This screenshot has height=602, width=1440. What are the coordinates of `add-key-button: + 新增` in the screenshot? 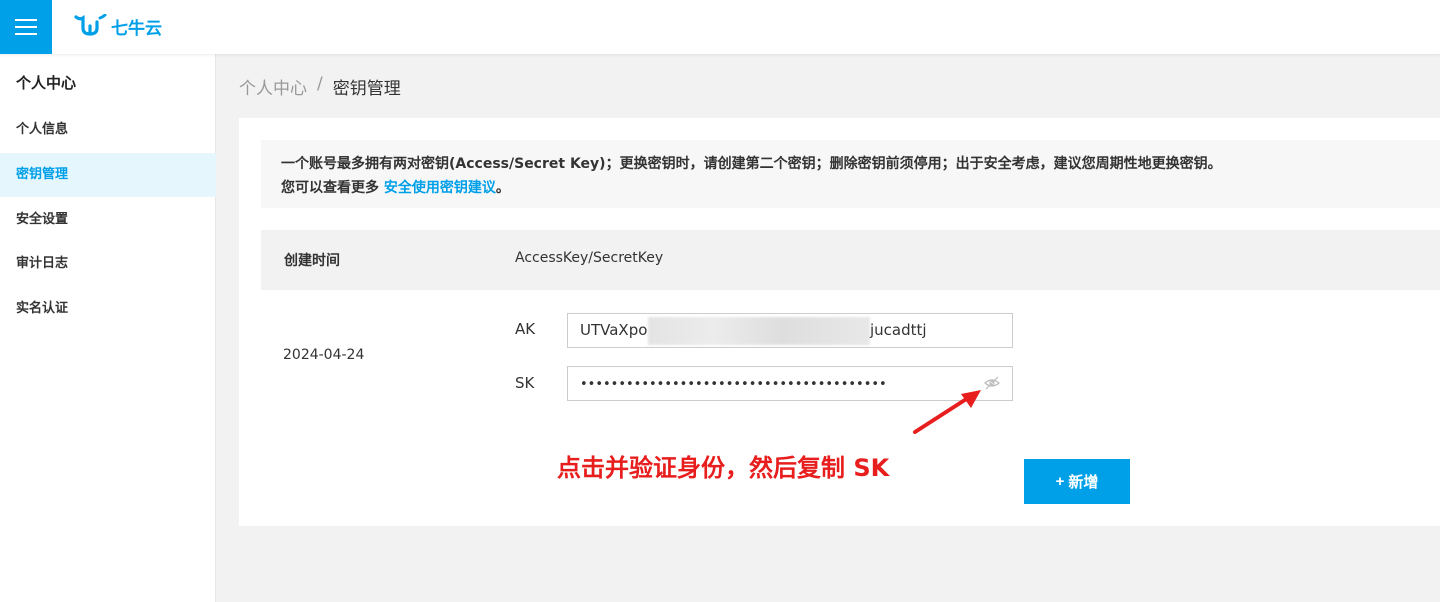 It's located at (1077, 481).